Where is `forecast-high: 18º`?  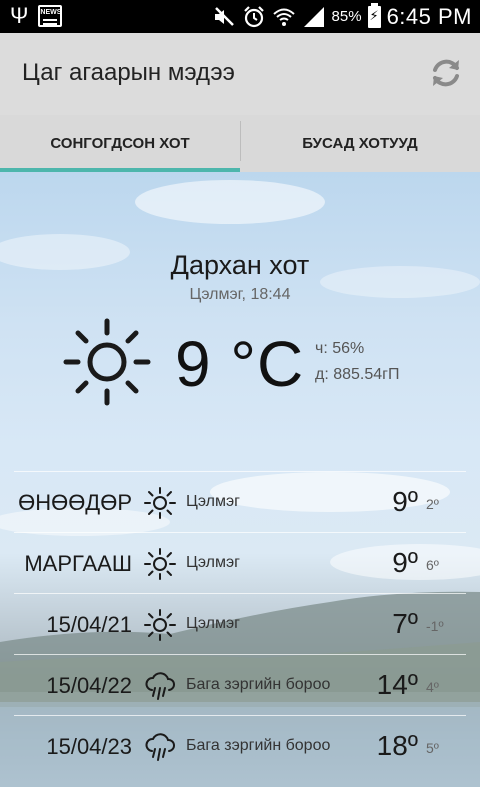
forecast-high: 18º is located at coordinates (397, 745).